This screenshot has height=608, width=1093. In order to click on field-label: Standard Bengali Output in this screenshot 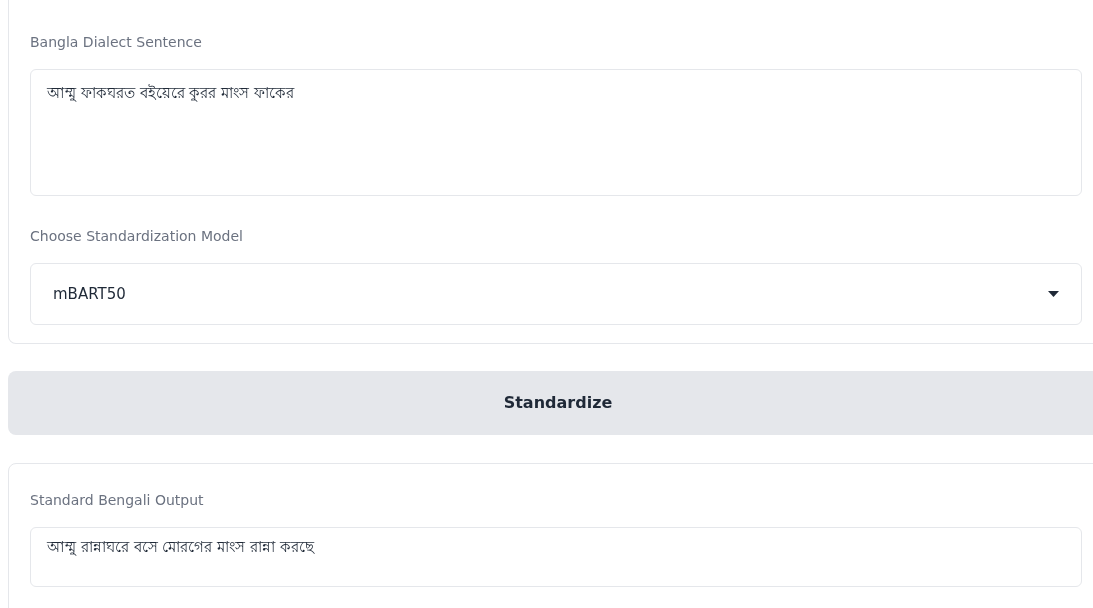, I will do `click(117, 500)`.